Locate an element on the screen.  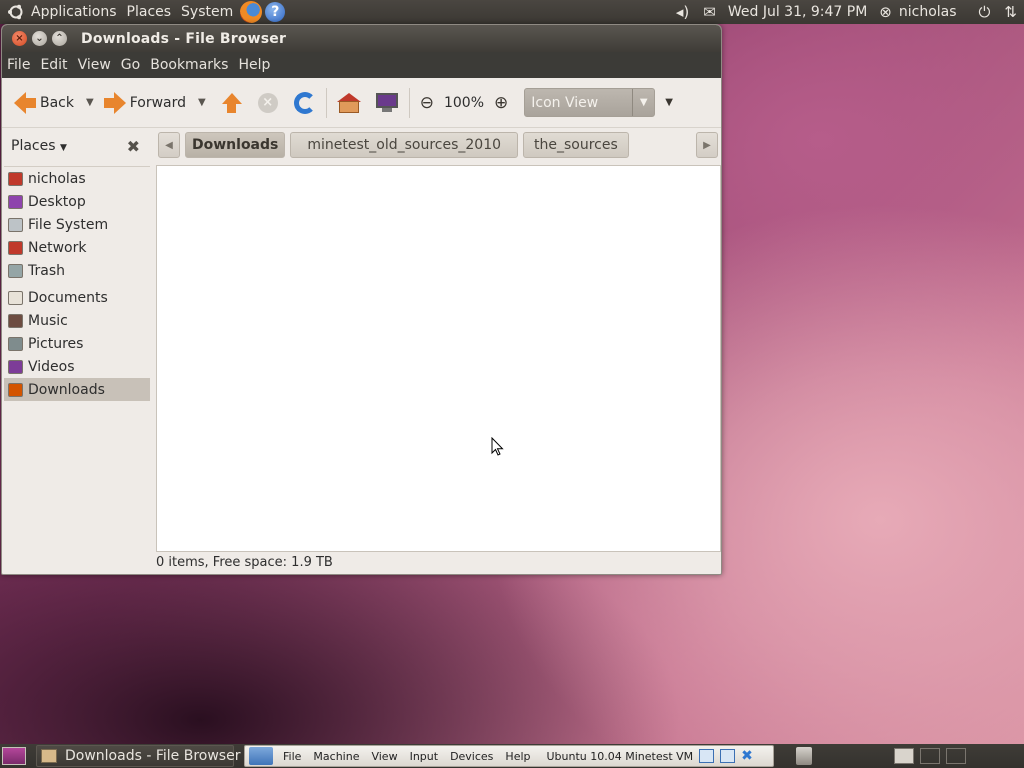
sidebar-item-documents: Documents is located at coordinates (77, 297).